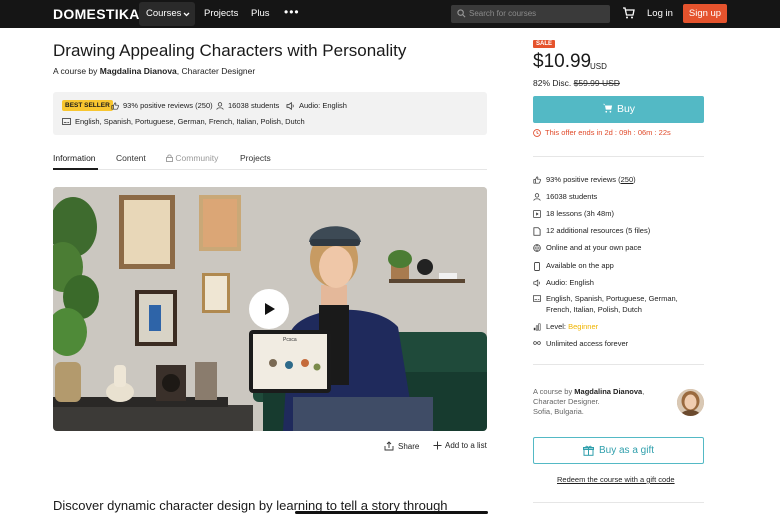  I want to click on add-to-list-label: Add to a list, so click(466, 445).